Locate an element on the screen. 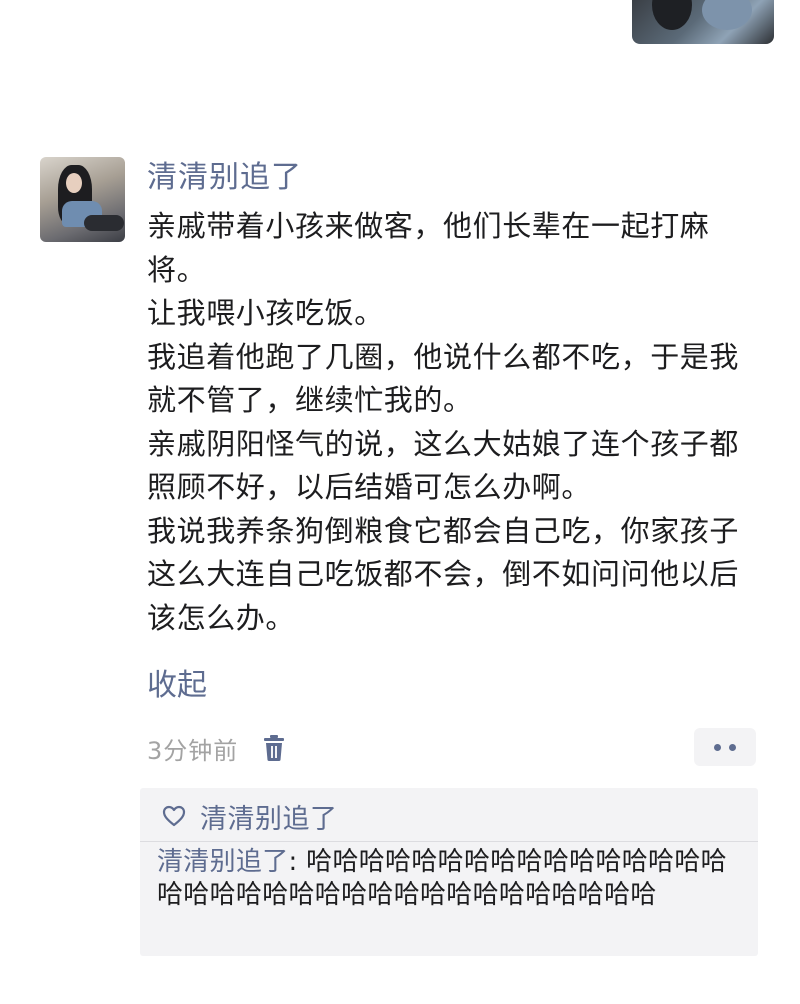  more-options-button is located at coordinates (725, 747).